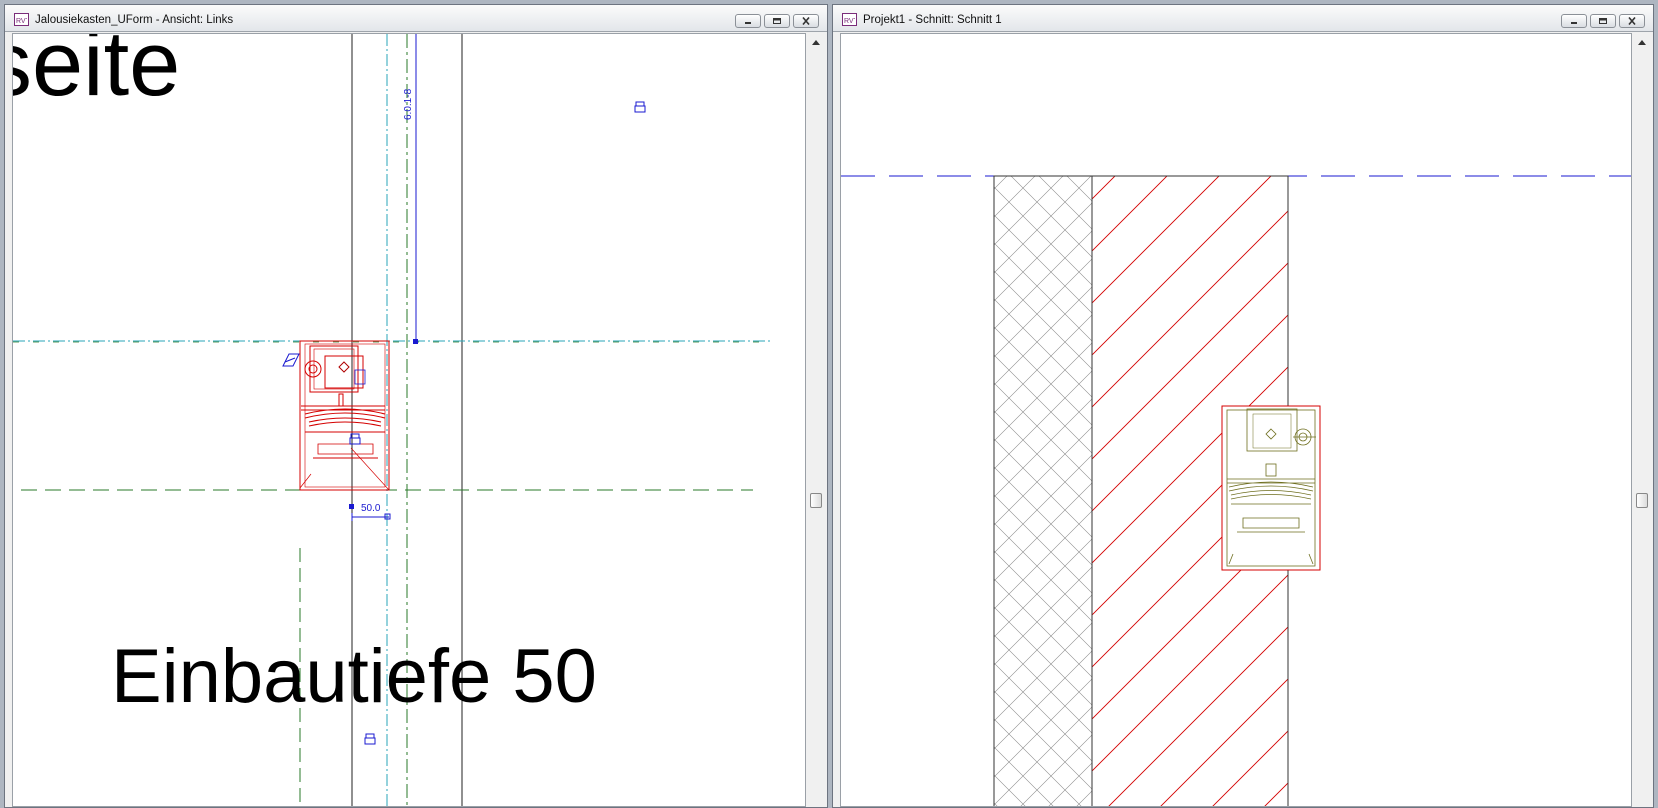 The width and height of the screenshot is (1658, 808). Describe the element at coordinates (932, 20) in the screenshot. I see `window-title: Projekt1 - Schnitt: Schnitt 1` at that location.